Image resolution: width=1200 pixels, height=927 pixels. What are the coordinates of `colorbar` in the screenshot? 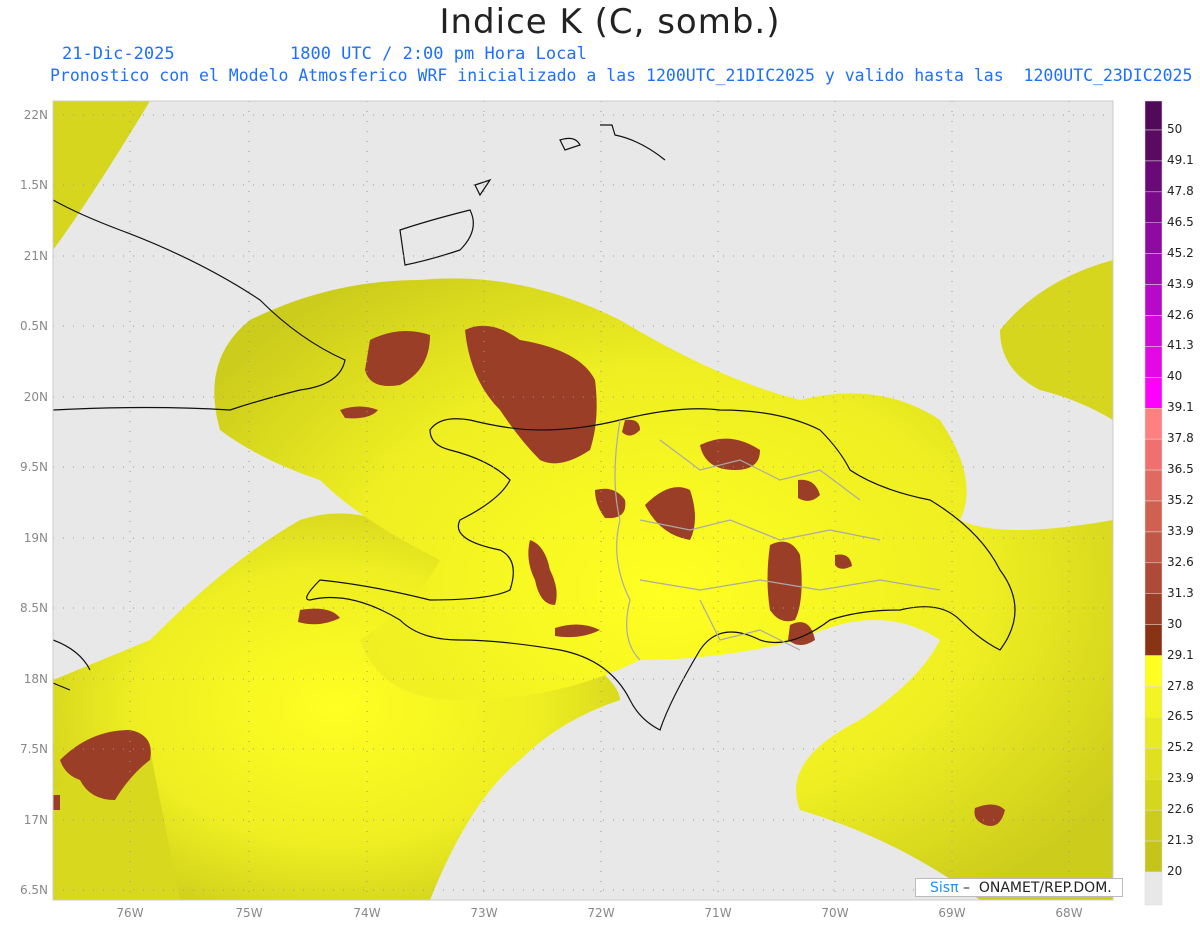 It's located at (1153, 503).